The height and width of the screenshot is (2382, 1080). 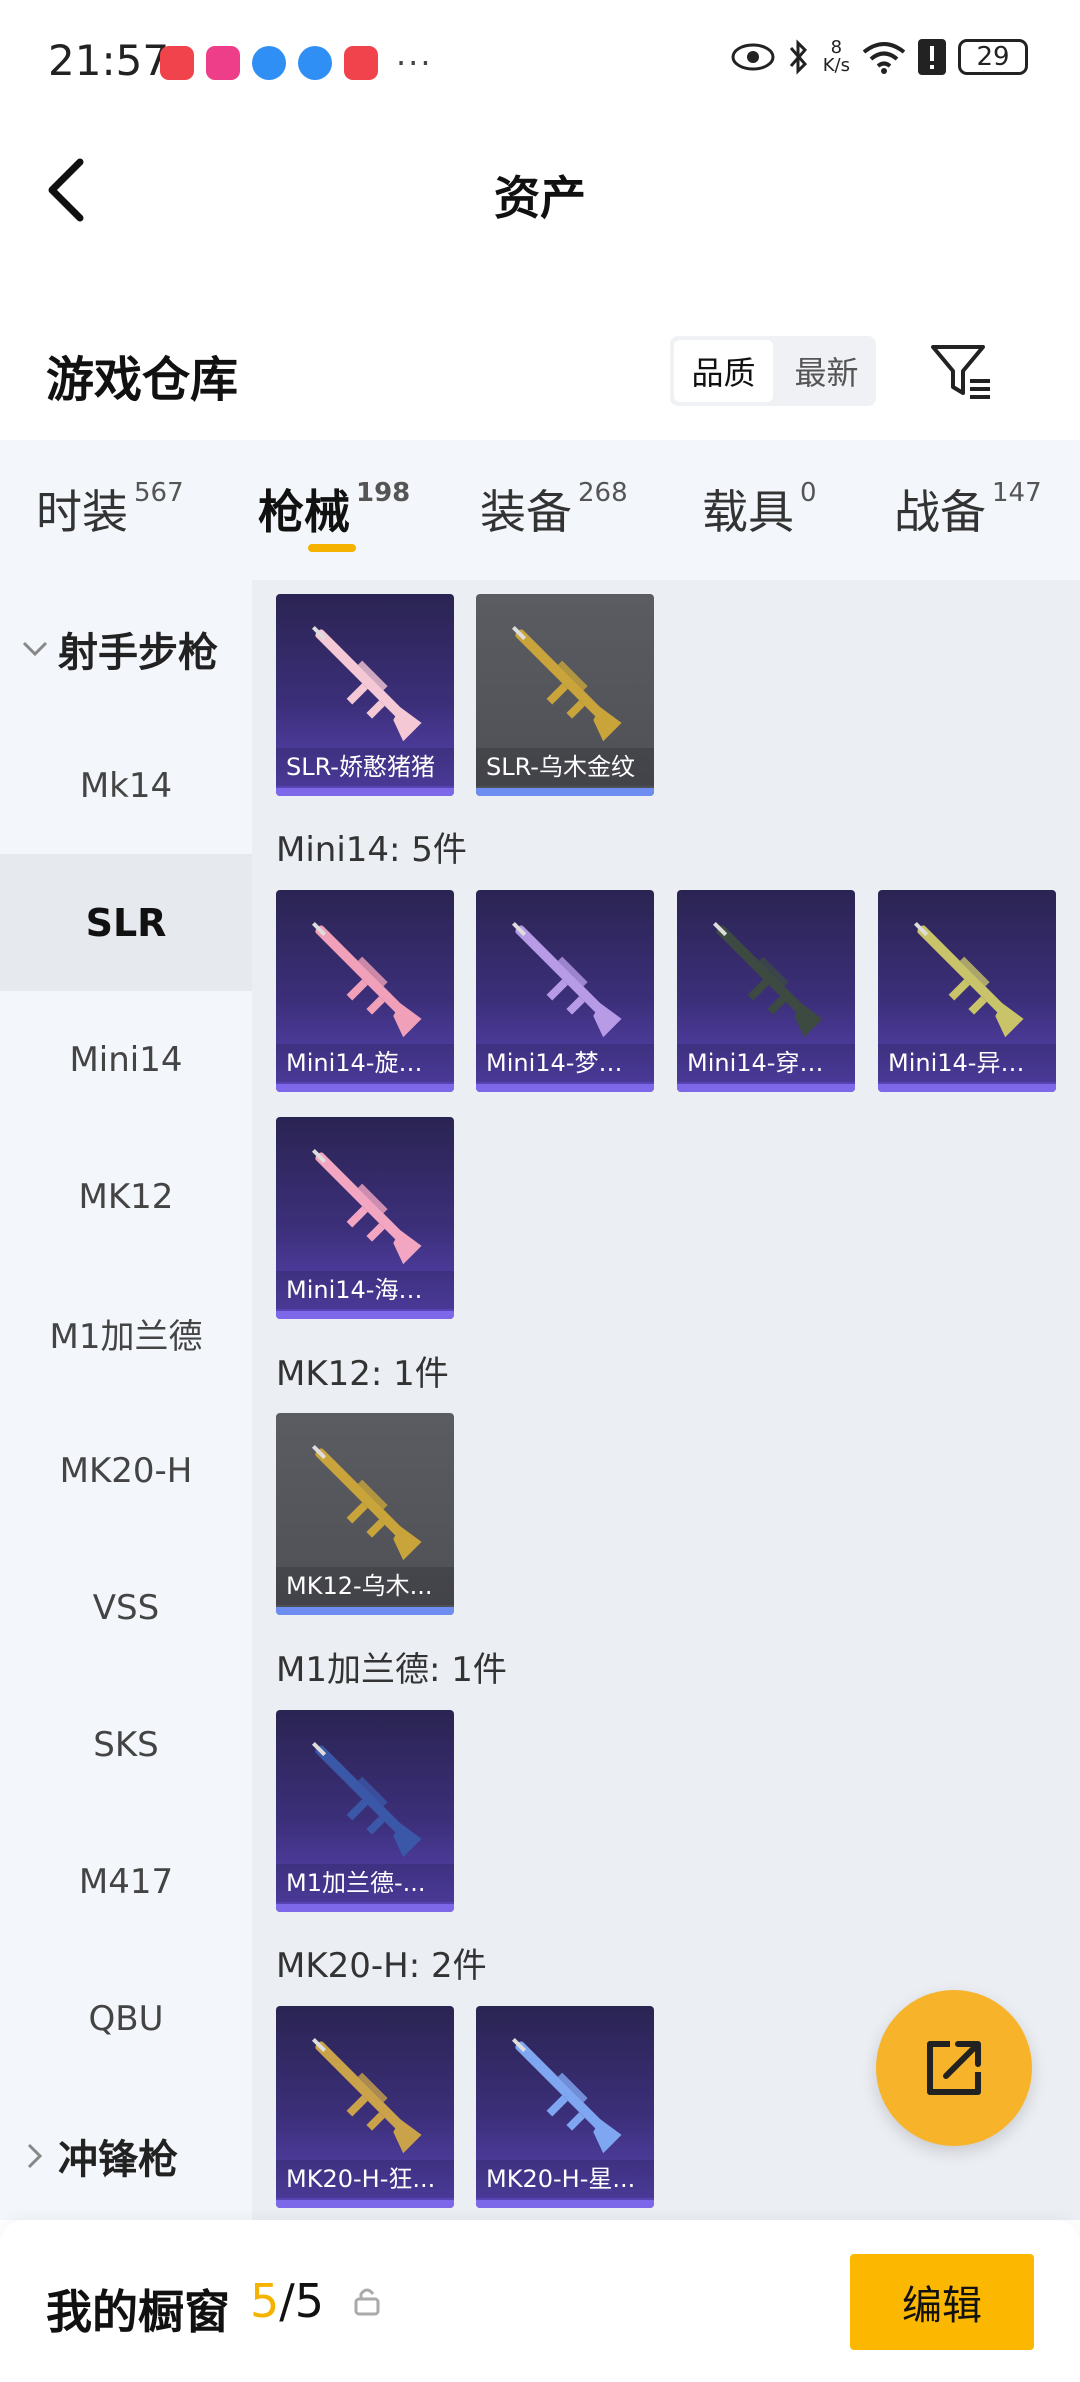 I want to click on filter-icon, so click(x=960, y=372).